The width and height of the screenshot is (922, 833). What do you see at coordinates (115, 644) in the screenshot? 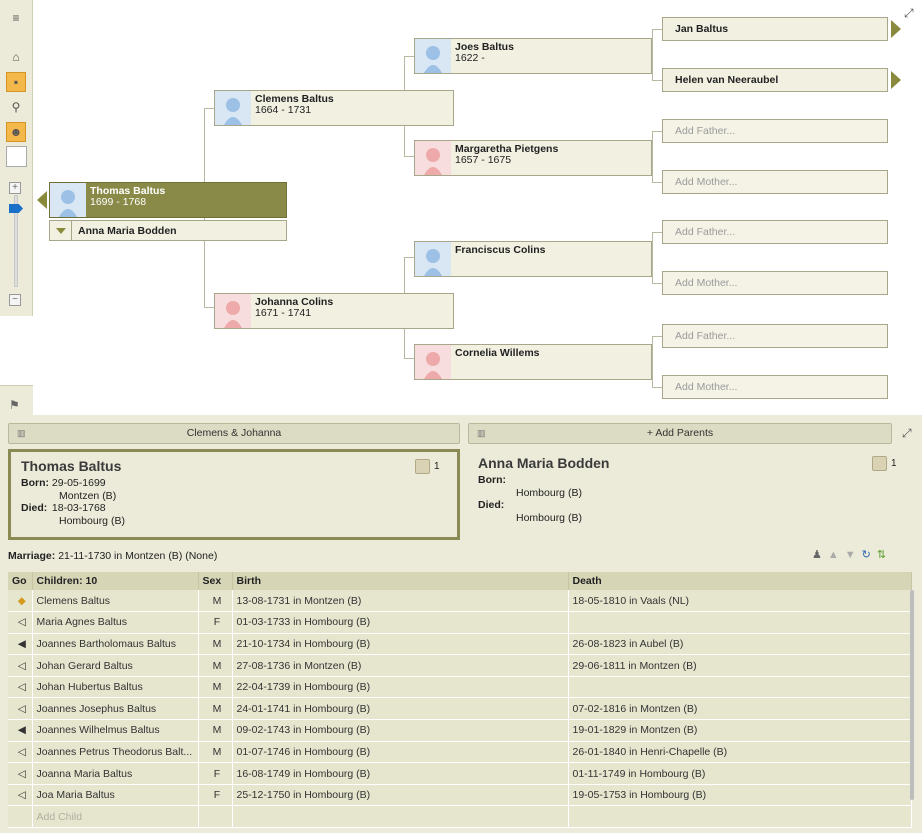
I see `cell-name: Joannes Bartholomaus Baltus` at bounding box center [115, 644].